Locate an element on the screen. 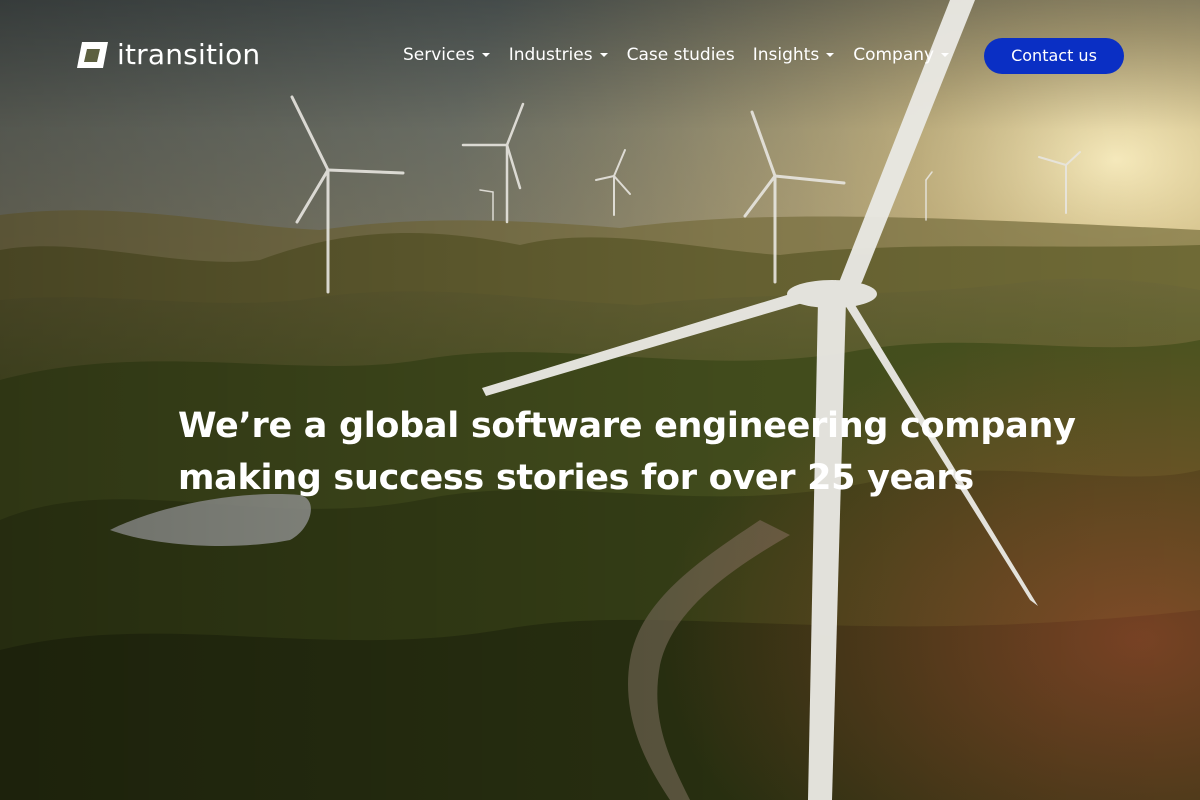  itransition-logo-icon is located at coordinates (92, 55).